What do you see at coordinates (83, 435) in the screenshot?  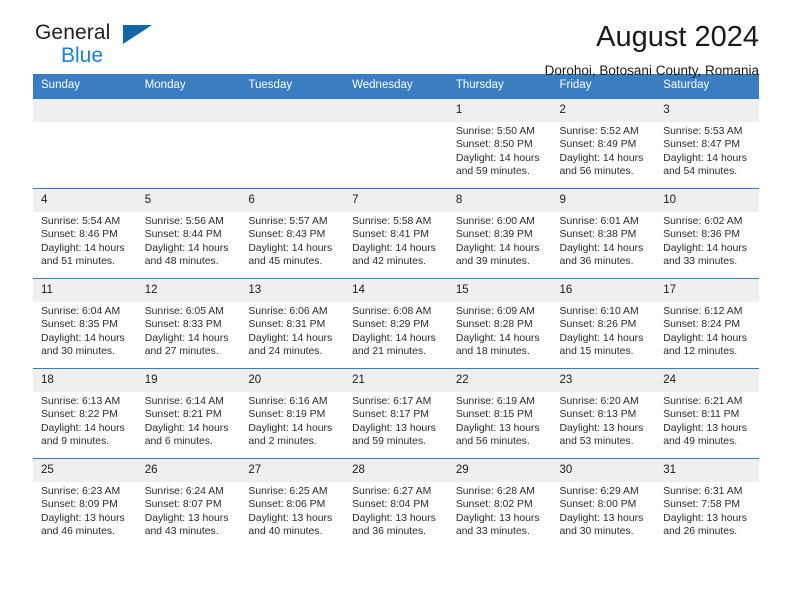 I see `daylight-text: Daylight: 14 hours and 9 minutes.` at bounding box center [83, 435].